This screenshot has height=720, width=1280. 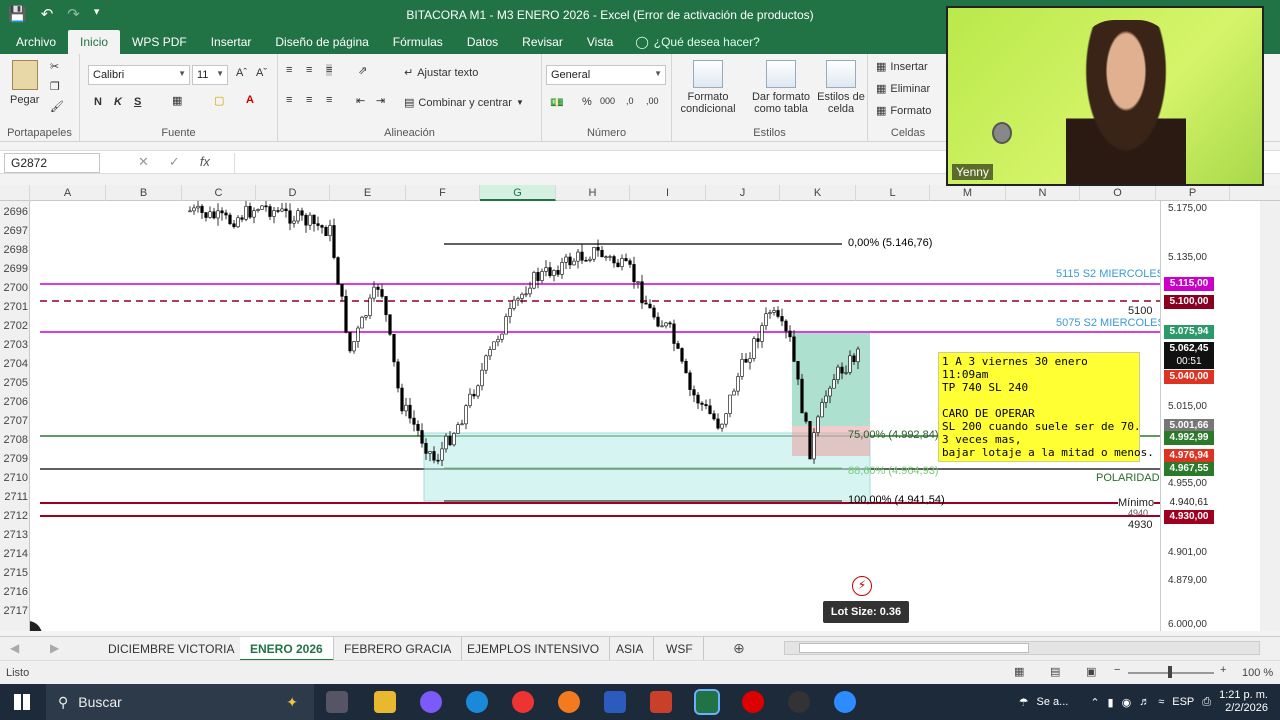 What do you see at coordinates (1161, 702) in the screenshot?
I see `wifi-icon: ≈` at bounding box center [1161, 702].